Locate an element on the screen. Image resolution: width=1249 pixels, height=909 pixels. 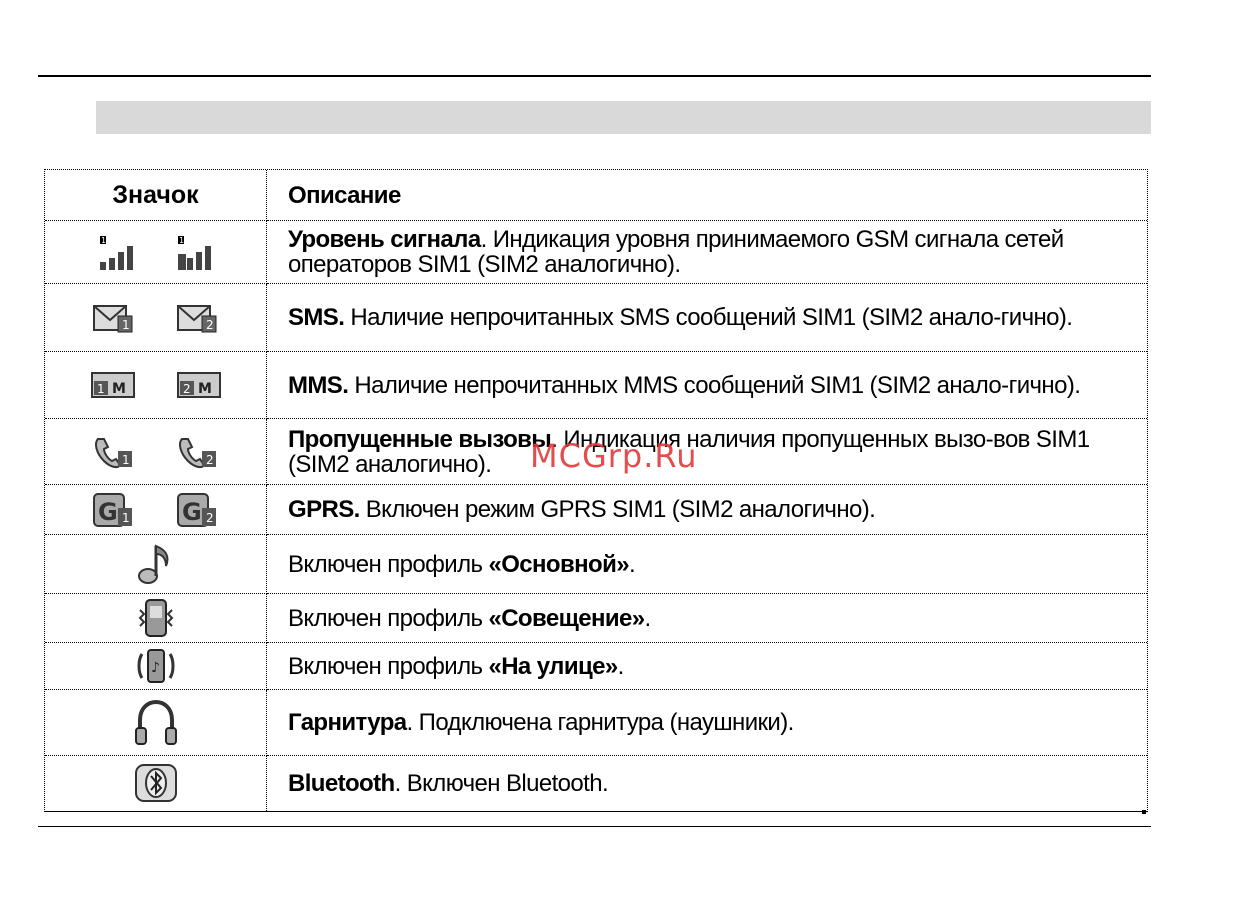
row-description: Включен профиль «На улице». is located at coordinates (706, 666).